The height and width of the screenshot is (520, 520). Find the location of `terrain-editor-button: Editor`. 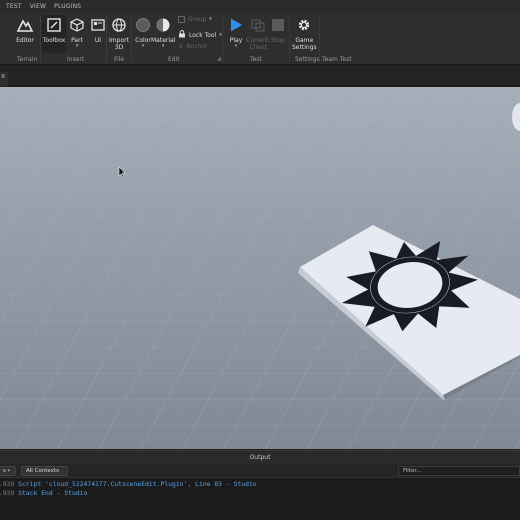

terrain-editor-button: Editor is located at coordinates (25, 29).